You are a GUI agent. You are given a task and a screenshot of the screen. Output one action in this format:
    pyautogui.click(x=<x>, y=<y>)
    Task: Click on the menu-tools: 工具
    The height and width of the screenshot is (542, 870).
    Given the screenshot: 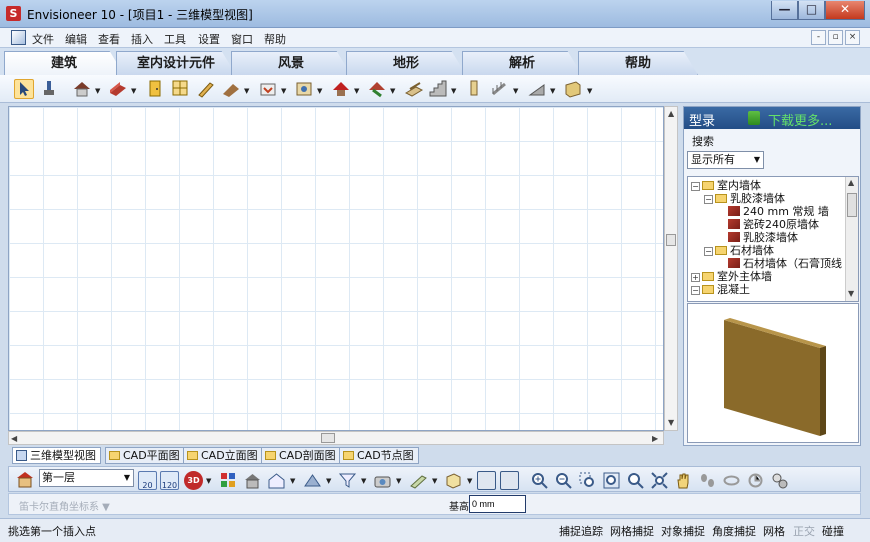 What is the action you would take?
    pyautogui.click(x=175, y=39)
    